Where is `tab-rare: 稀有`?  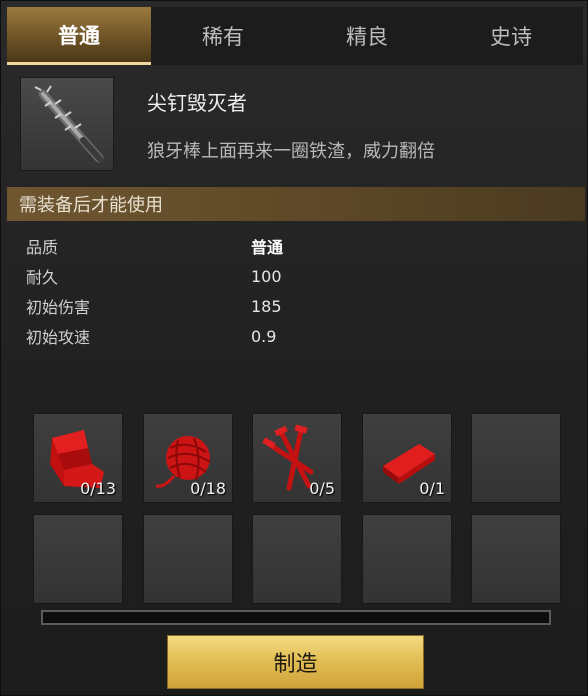
tab-rare: 稀有 is located at coordinates (223, 36).